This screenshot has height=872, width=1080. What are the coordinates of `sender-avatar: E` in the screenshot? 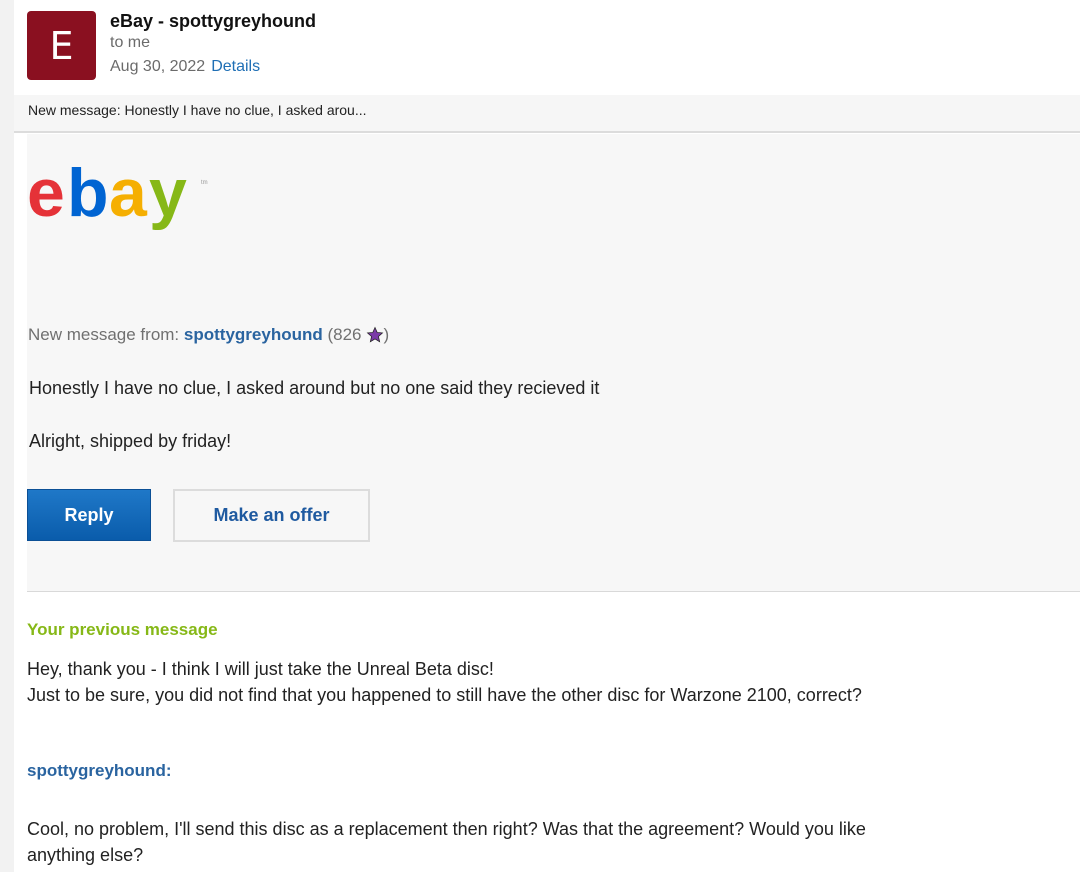 It's located at (61, 45).